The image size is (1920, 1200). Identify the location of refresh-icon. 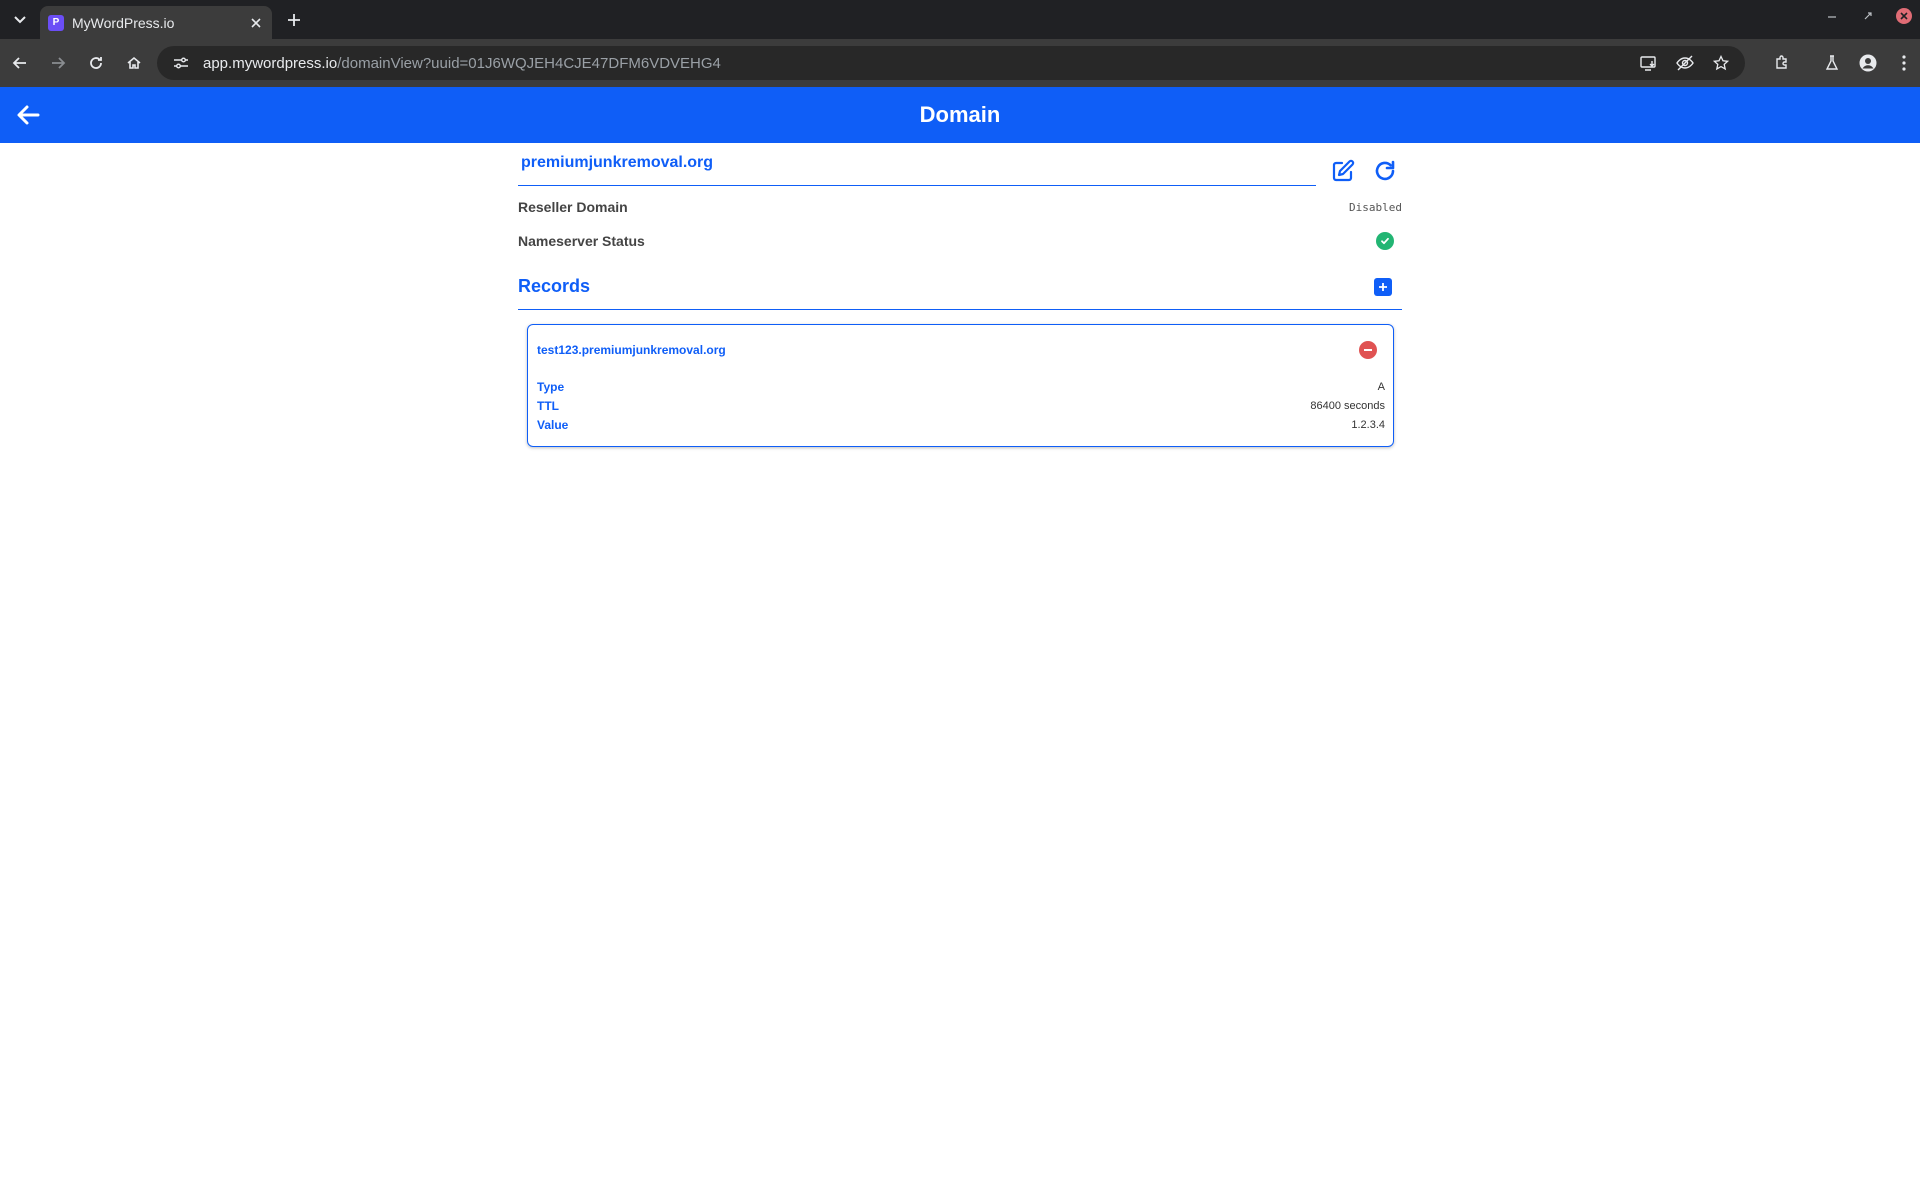
(1385, 171).